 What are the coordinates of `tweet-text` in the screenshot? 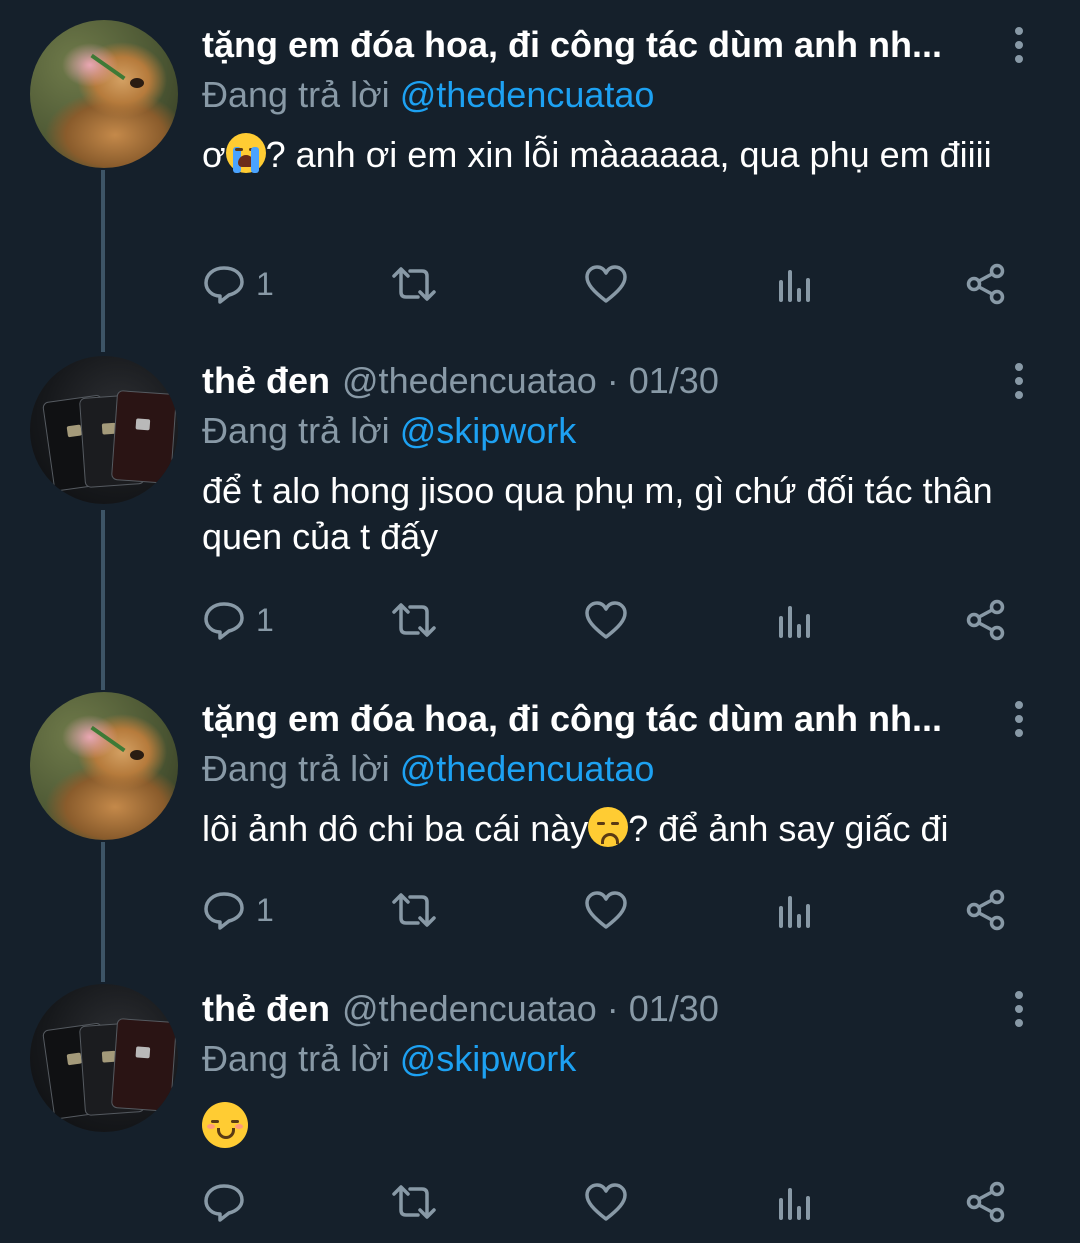 It's located at (627, 1124).